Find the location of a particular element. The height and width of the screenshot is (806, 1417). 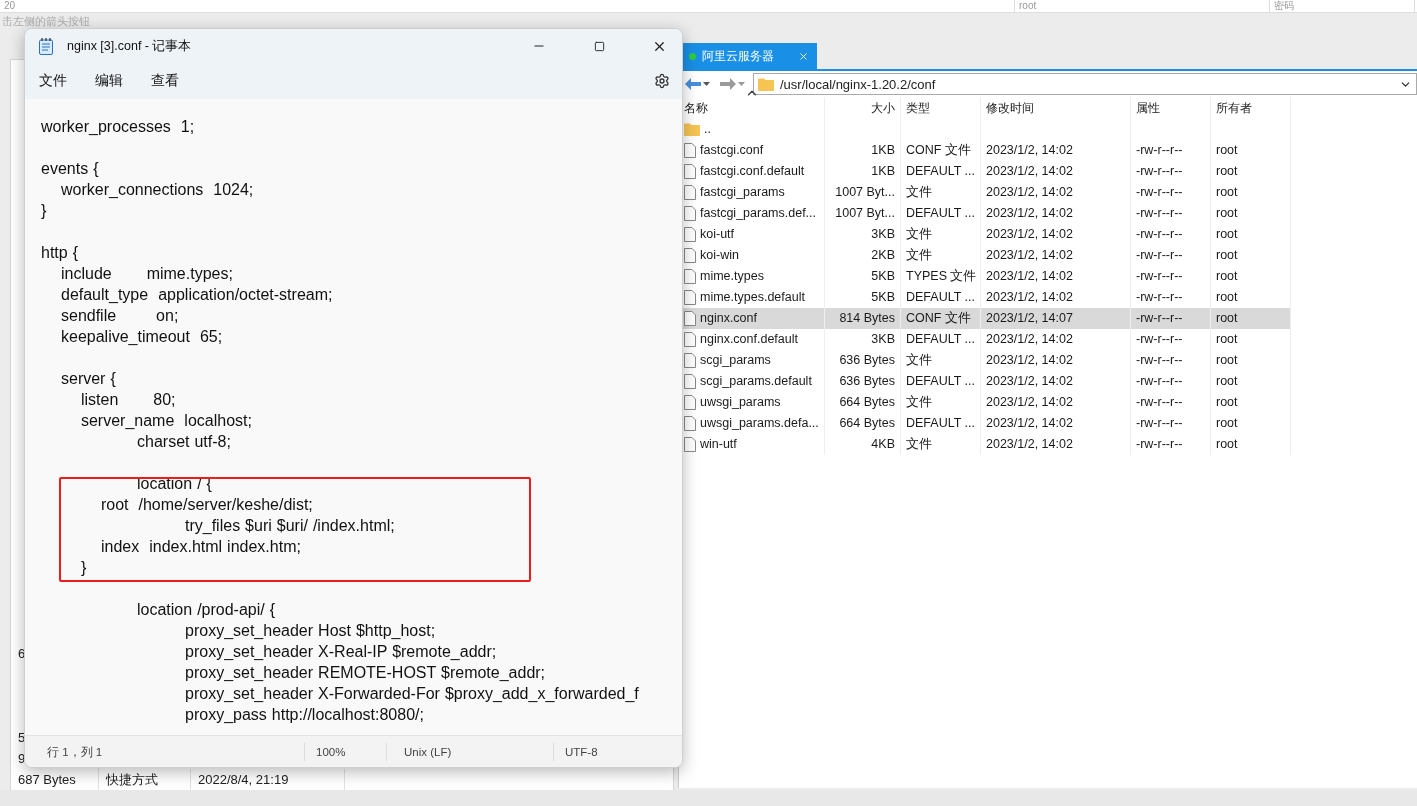

code-line: proxy_set_header REMOTE-HOST $remote_addr; is located at coordinates (365, 673).